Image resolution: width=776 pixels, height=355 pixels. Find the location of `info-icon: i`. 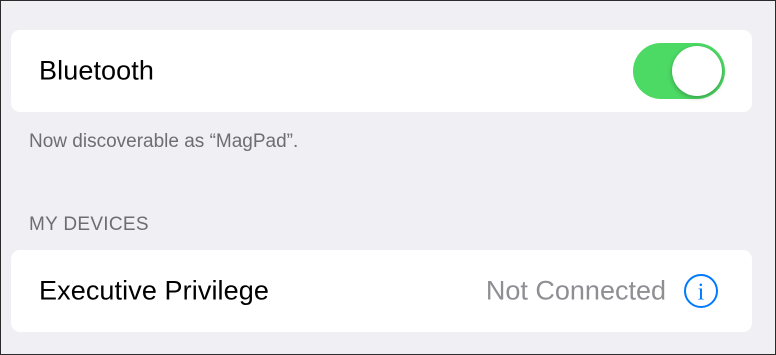

info-icon: i is located at coordinates (701, 291).